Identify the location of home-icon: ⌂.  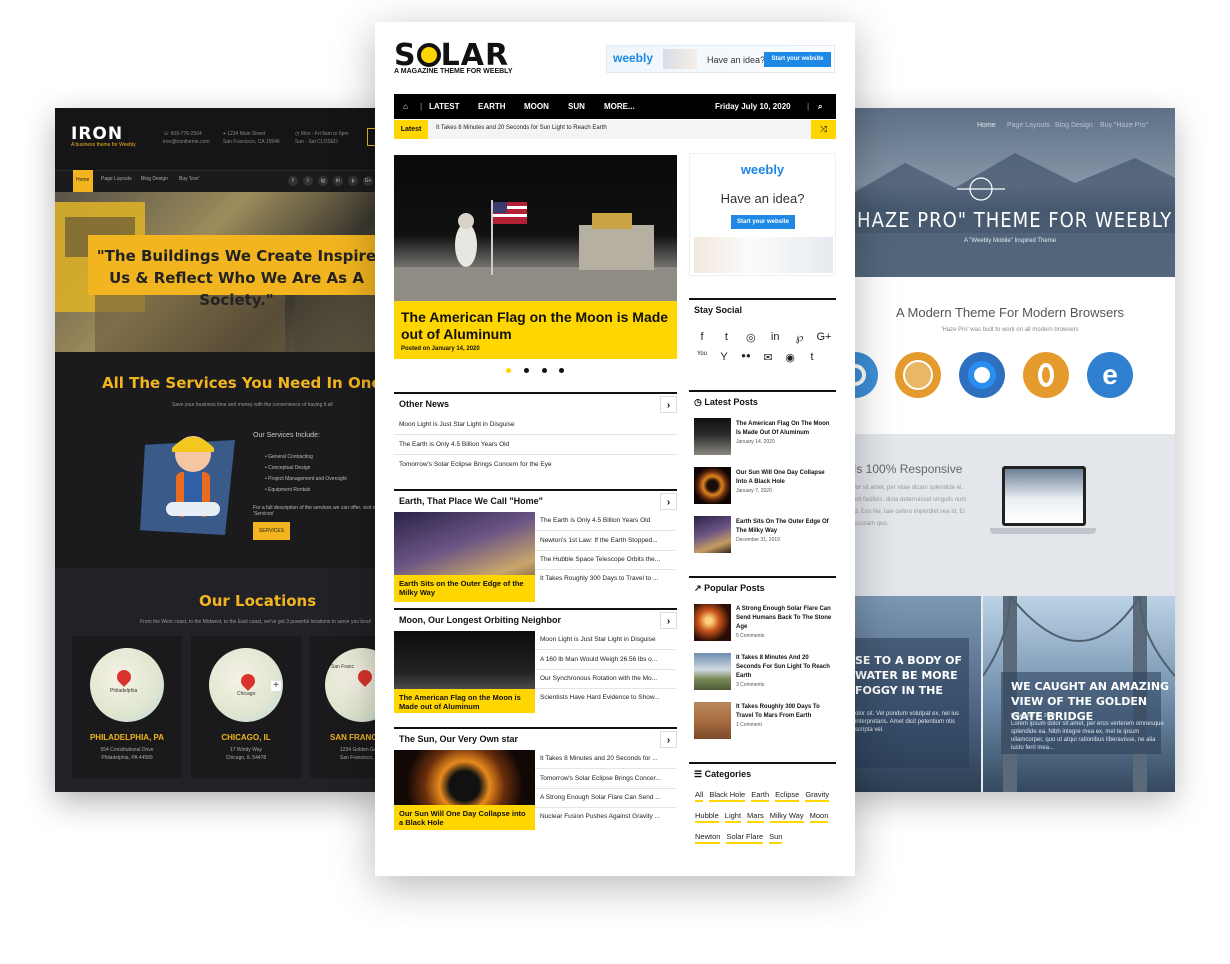
(405, 106).